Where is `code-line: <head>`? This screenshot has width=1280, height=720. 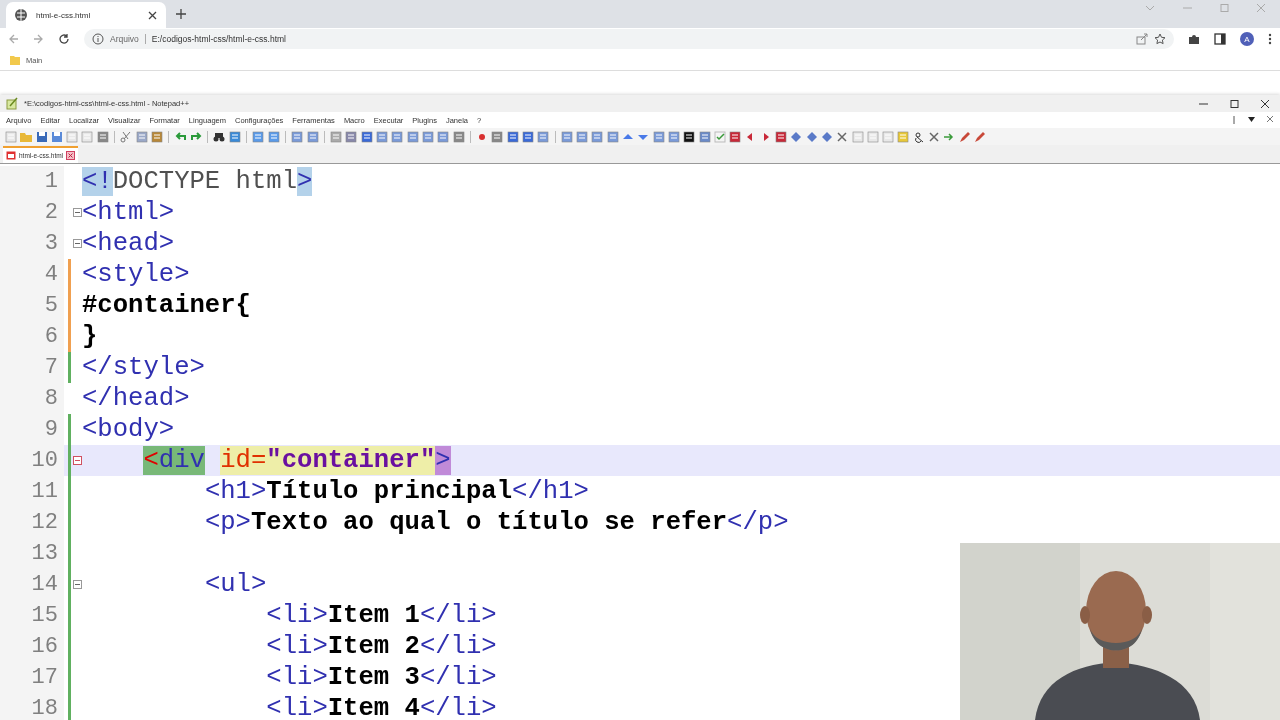 code-line: <head> is located at coordinates (128, 243).